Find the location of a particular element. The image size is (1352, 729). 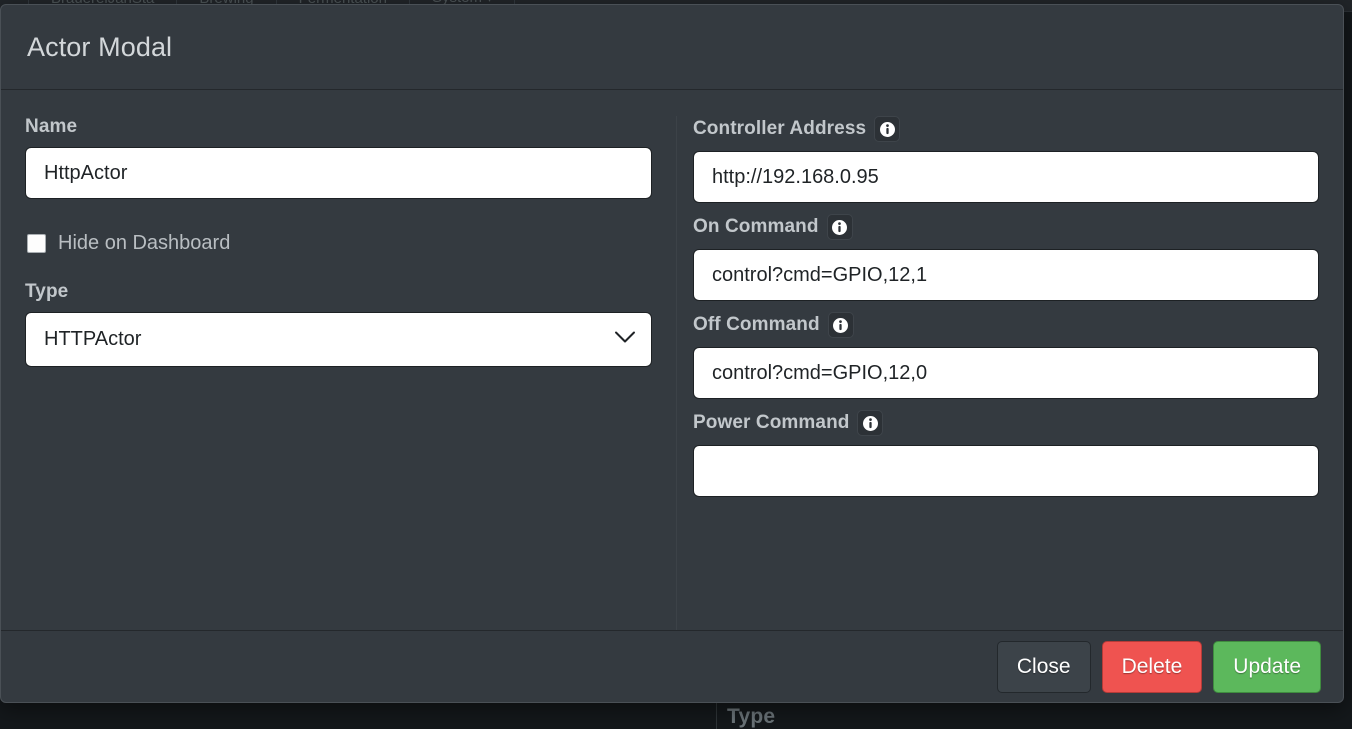

field-group-power-command: Power Command is located at coordinates (1005, 453).